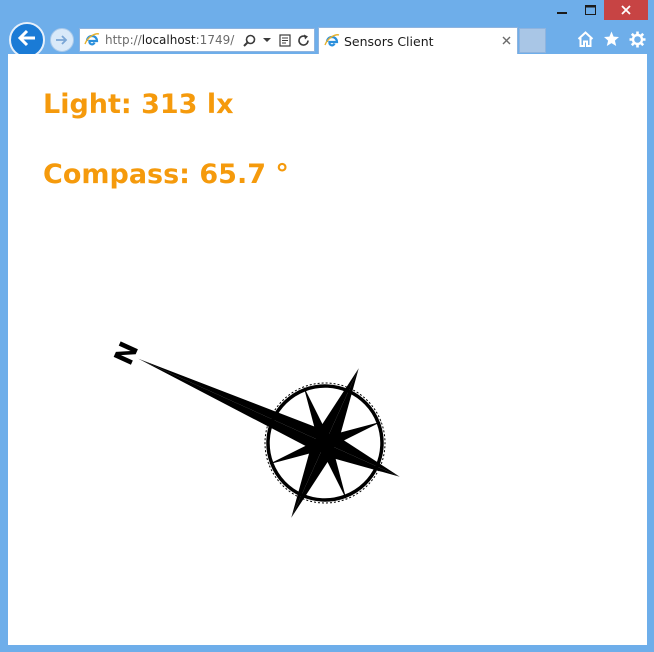 The height and width of the screenshot is (652, 654). I want to click on home-icon, so click(585, 39).